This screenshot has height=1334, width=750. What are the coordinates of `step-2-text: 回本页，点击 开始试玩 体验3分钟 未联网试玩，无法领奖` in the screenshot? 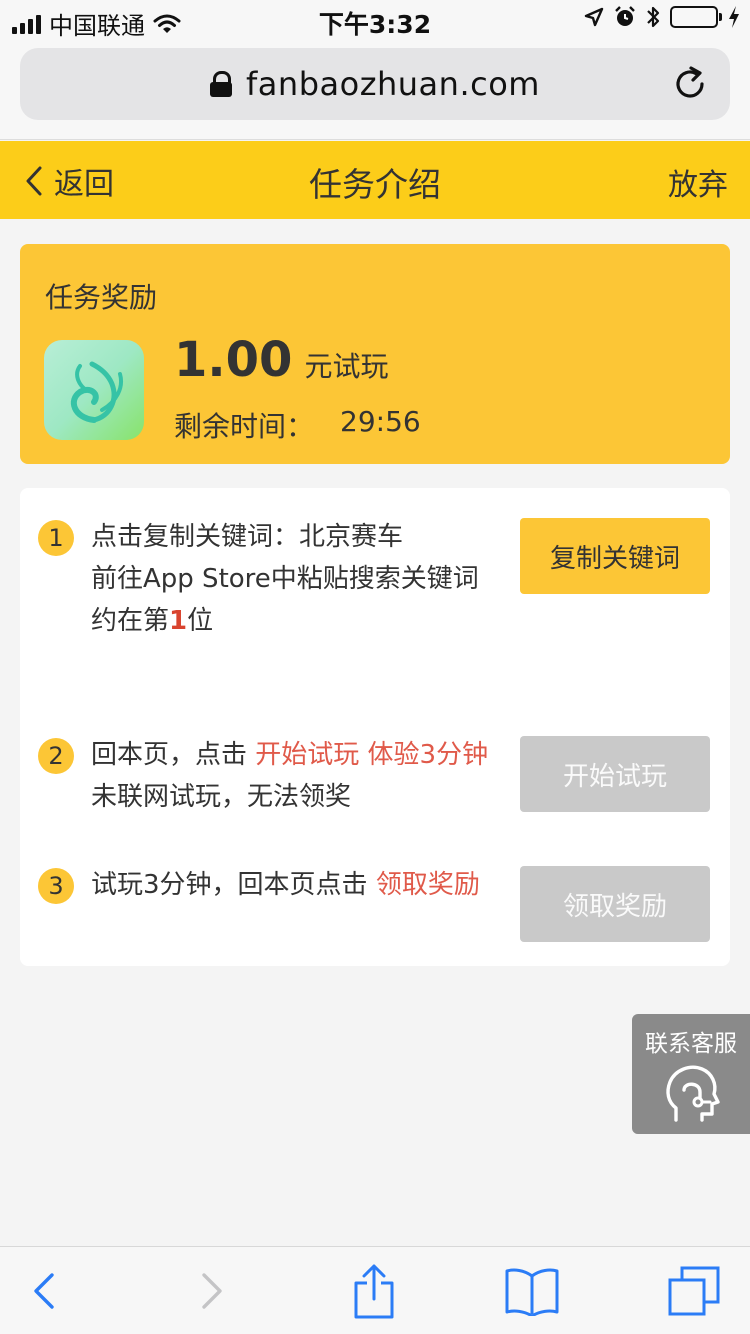 It's located at (289, 776).